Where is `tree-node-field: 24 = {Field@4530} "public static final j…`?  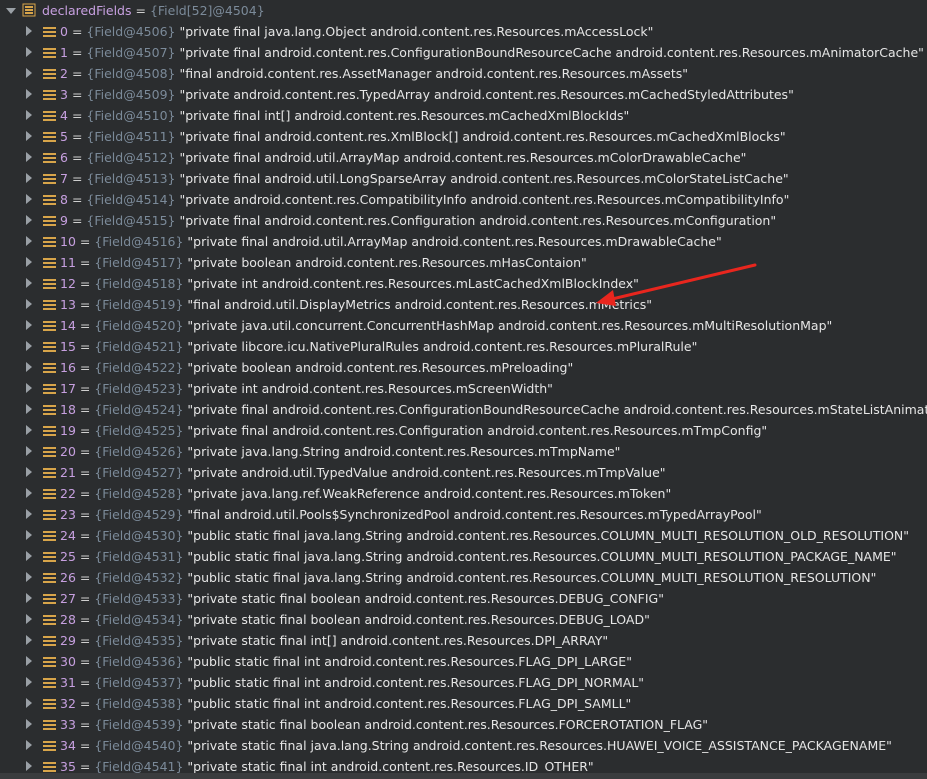
tree-node-field: 24 = {Field@4530} "public static final j… is located at coordinates (463, 535).